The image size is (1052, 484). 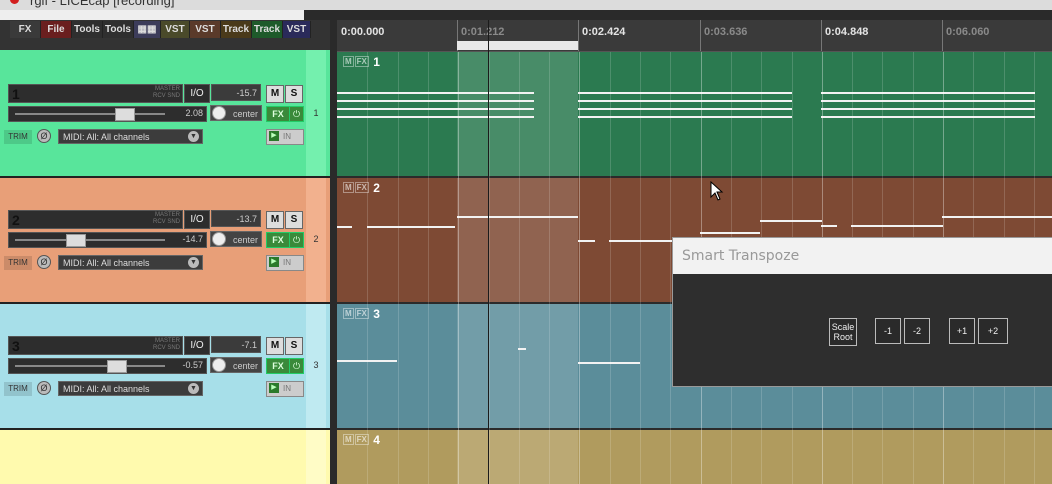 I want to click on input-label: IN, so click(x=287, y=136).